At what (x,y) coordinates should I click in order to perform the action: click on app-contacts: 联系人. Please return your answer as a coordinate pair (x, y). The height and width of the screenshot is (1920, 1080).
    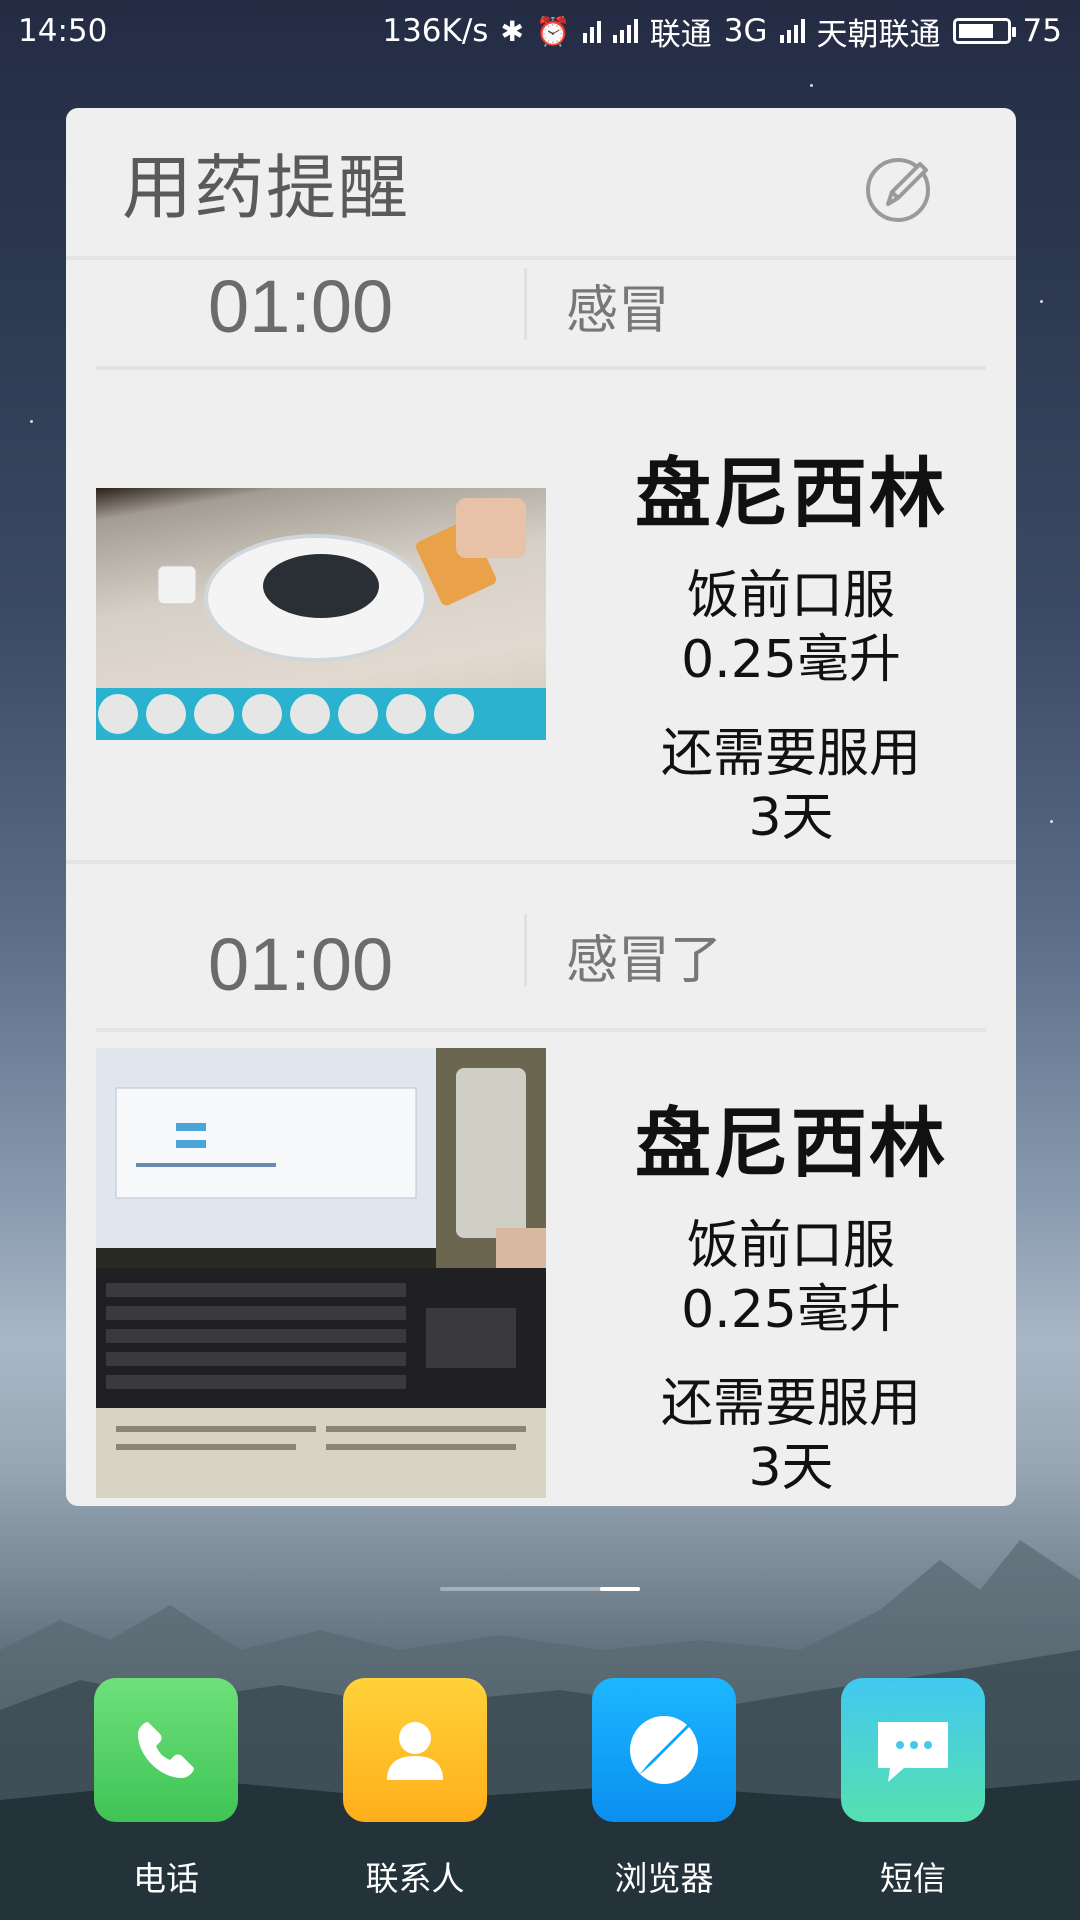
    Looking at the image, I should click on (415, 1789).